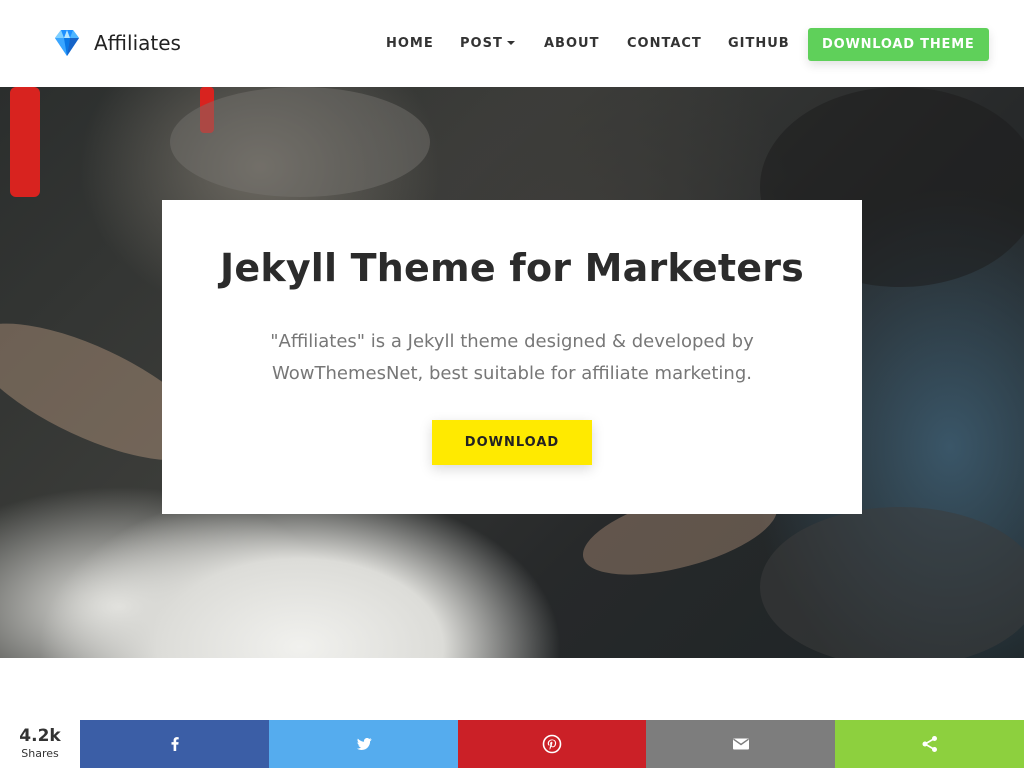 This screenshot has width=1024, height=768. I want to click on download-button: DOWNLOAD, so click(512, 442).